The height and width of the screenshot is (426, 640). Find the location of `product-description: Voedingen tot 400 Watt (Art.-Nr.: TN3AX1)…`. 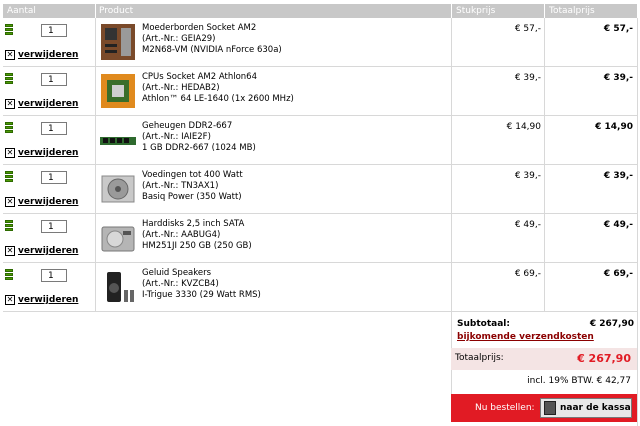

product-description: Voedingen tot 400 Watt (Art.-Nr.: TN3AX1)… is located at coordinates (192, 186).